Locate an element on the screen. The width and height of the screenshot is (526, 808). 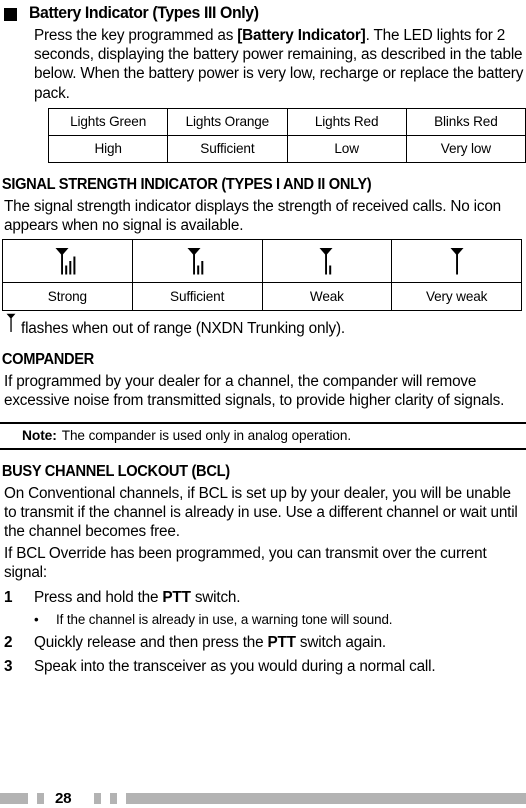
step-text-part-2: switch again. is located at coordinates (341, 642).